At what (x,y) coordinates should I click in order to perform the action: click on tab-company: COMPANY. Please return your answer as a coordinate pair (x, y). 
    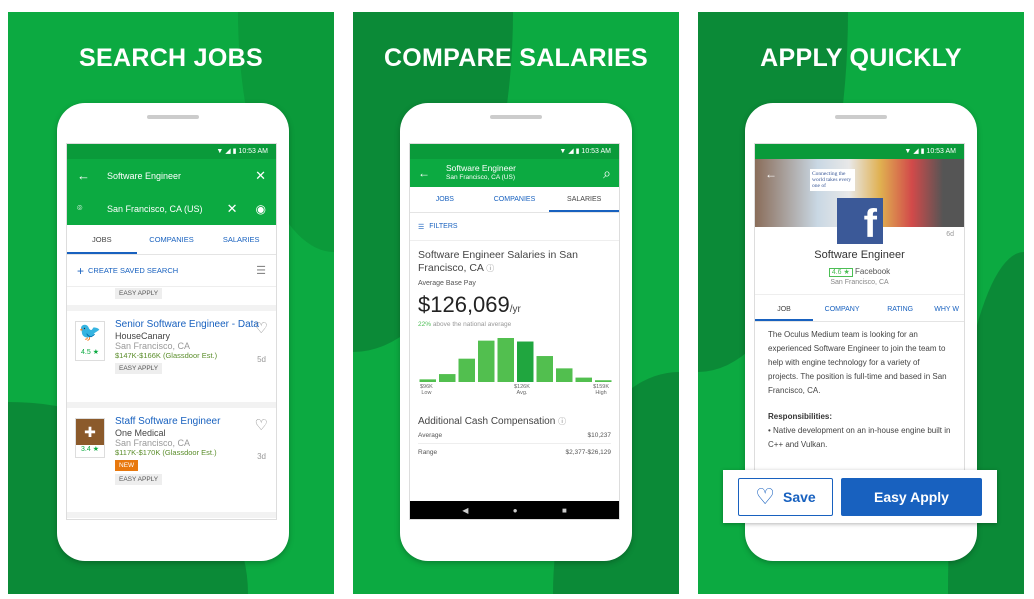
    Looking at the image, I should click on (842, 308).